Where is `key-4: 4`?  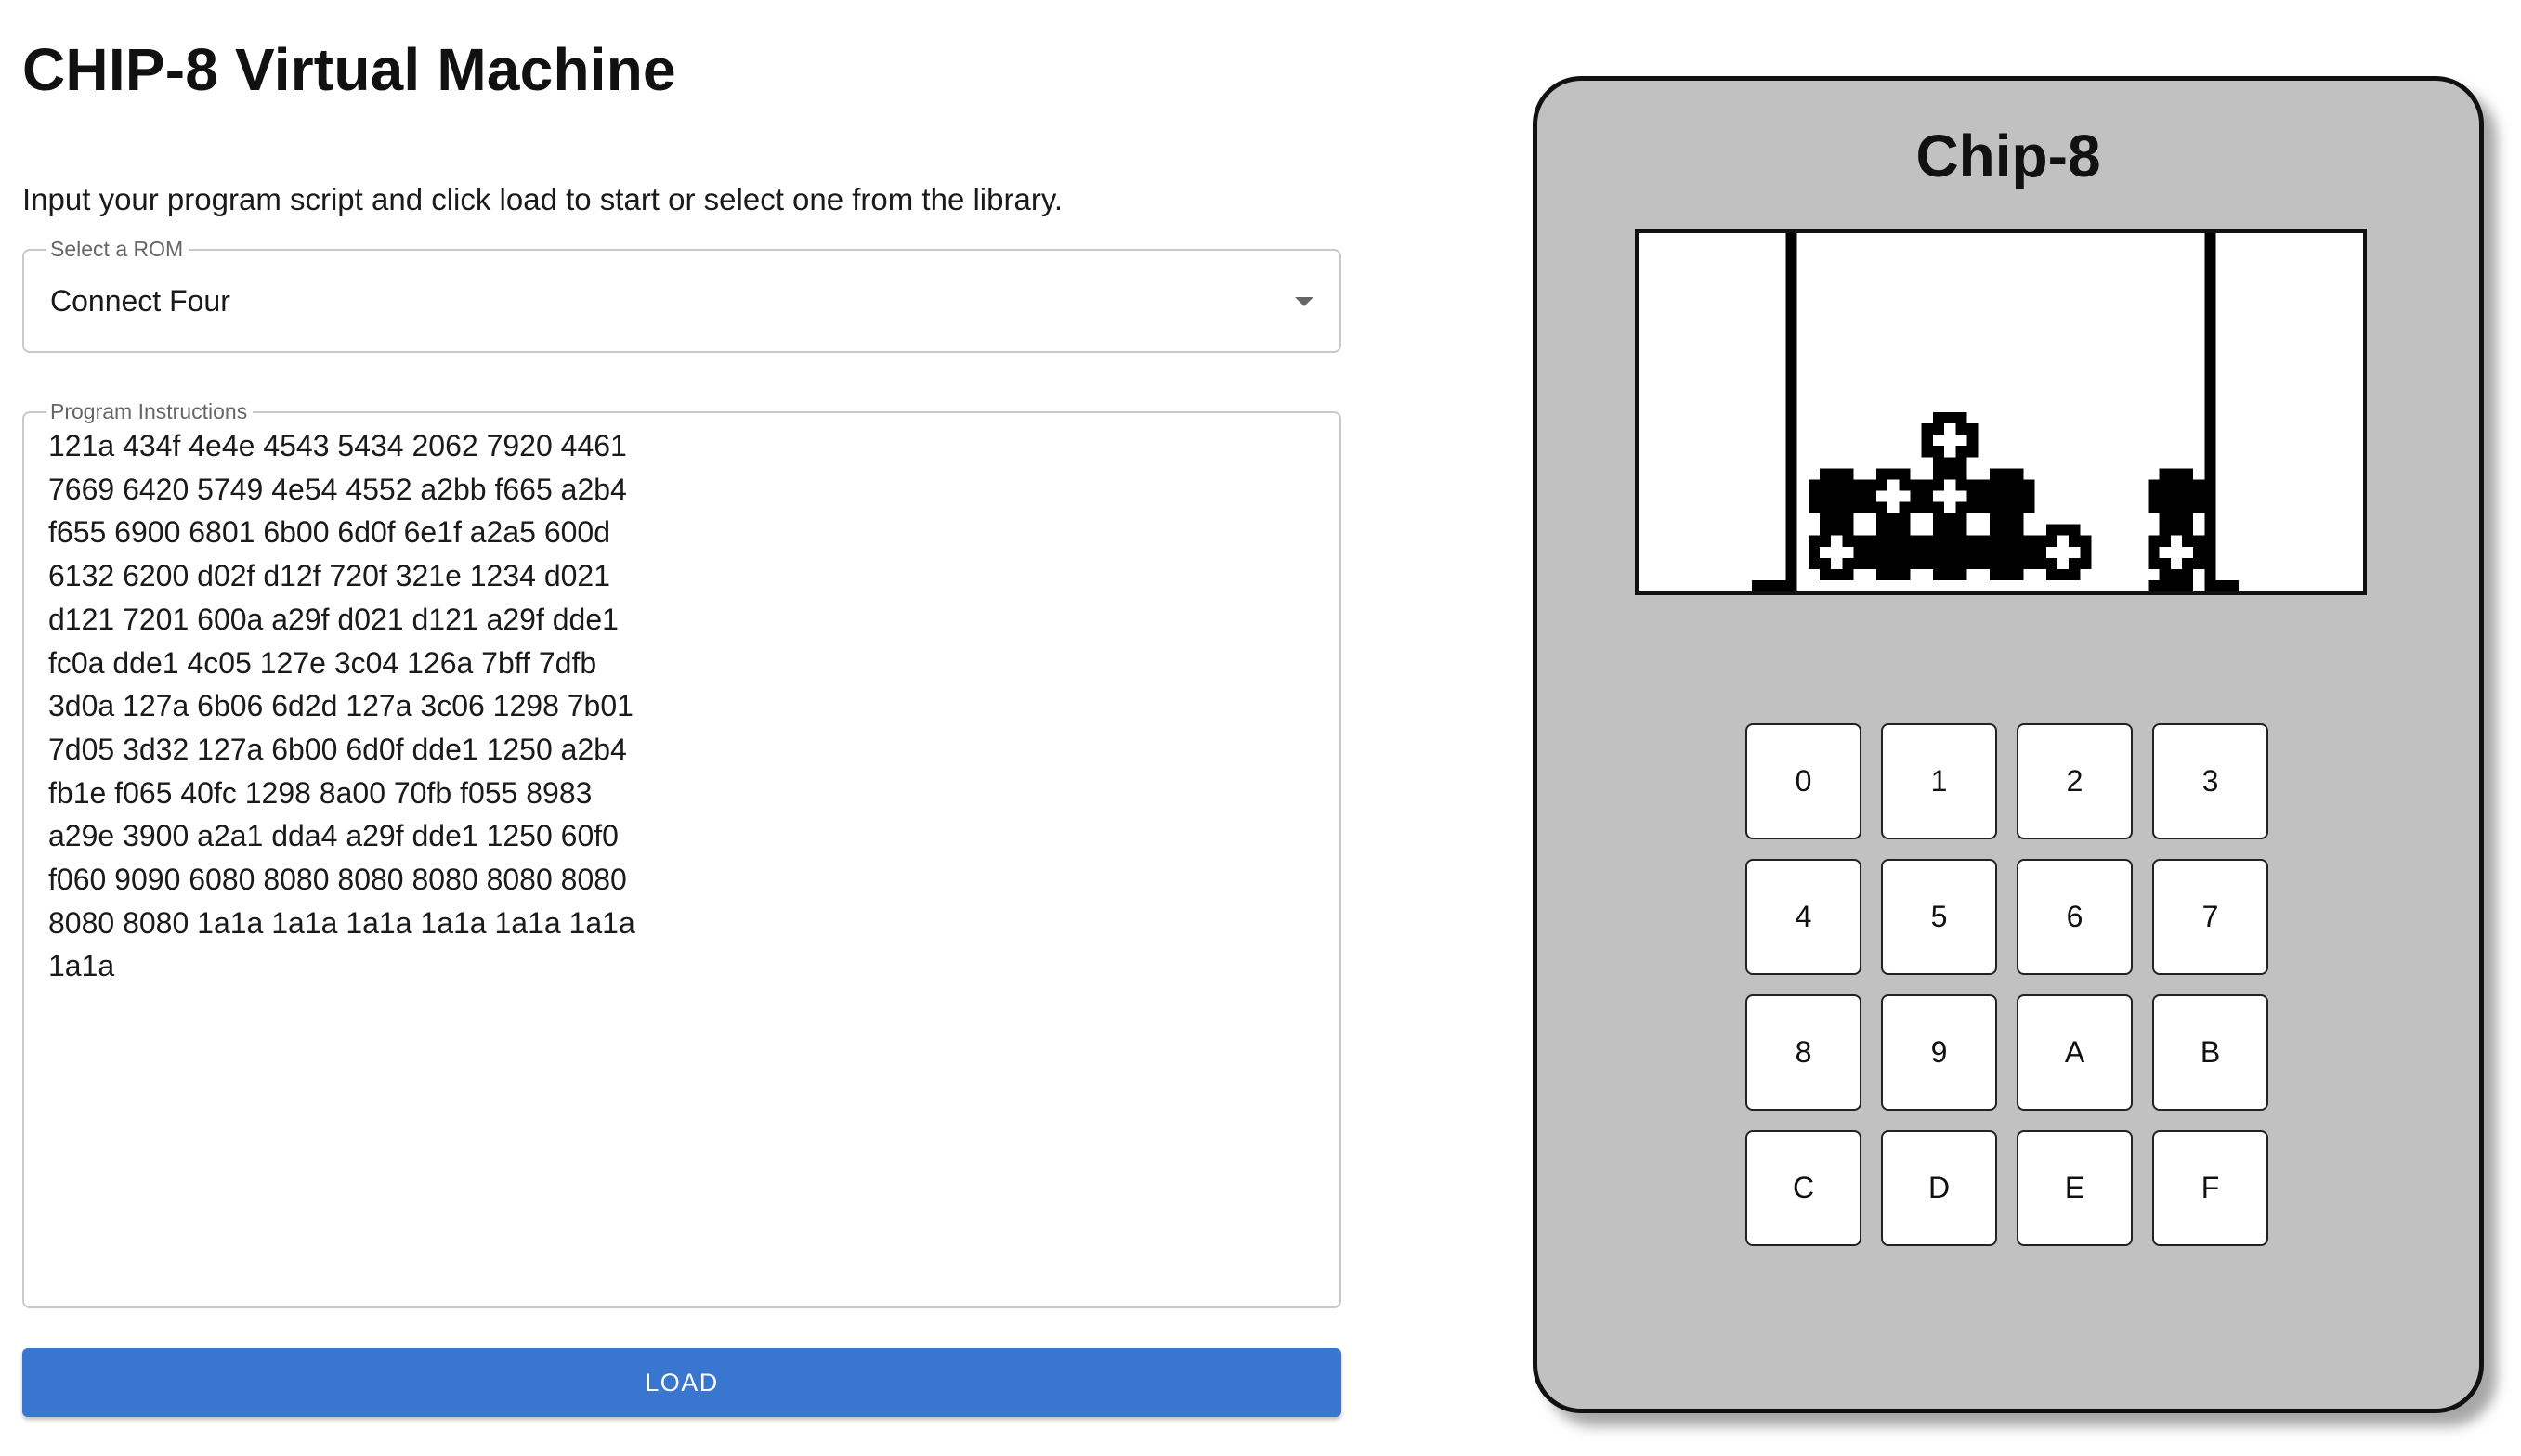
key-4: 4 is located at coordinates (1803, 917).